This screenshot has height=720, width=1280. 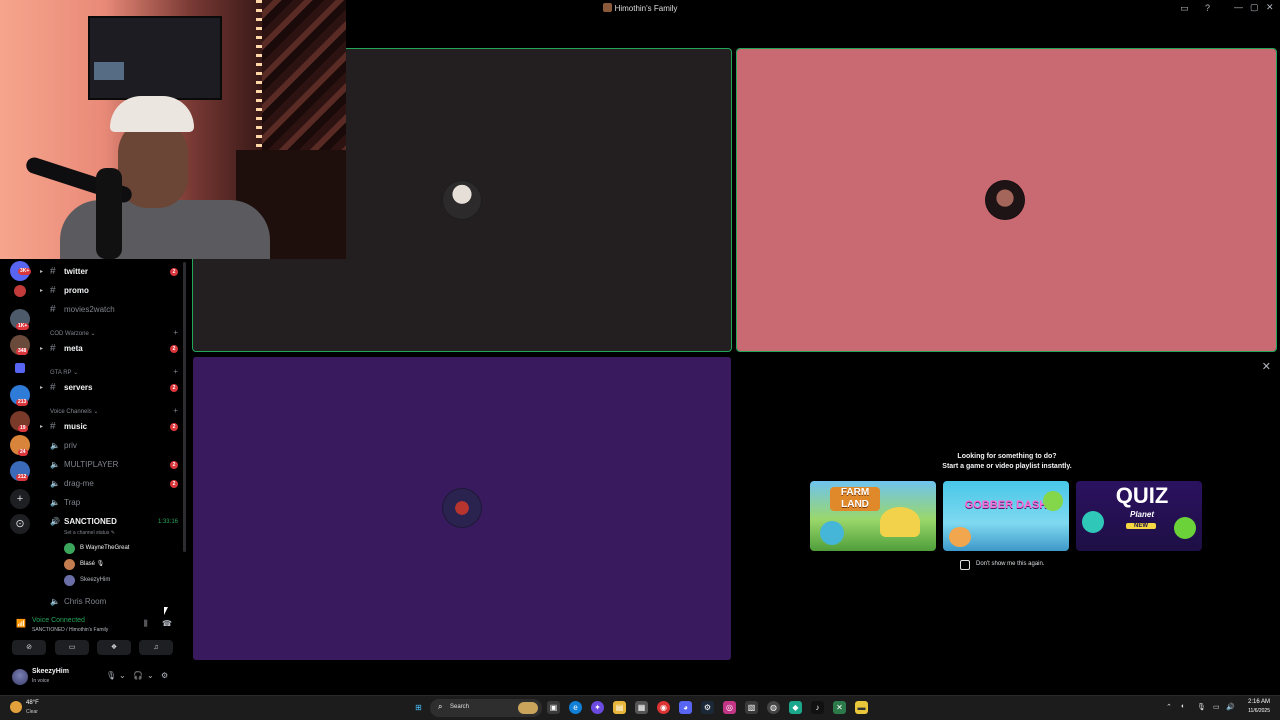 What do you see at coordinates (138, 675) in the screenshot?
I see `headphones-icon: 🎧` at bounding box center [138, 675].